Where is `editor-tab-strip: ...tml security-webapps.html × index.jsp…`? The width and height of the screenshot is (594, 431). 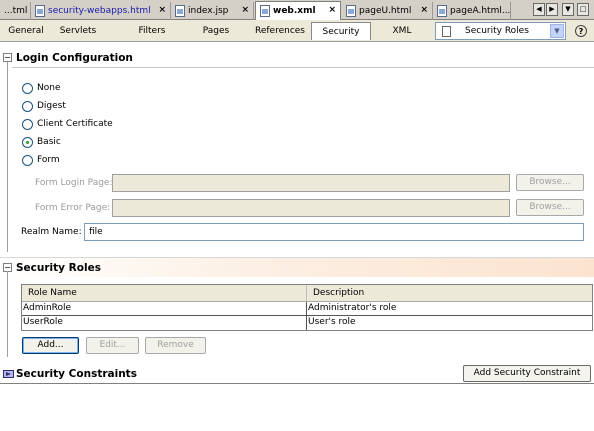 editor-tab-strip: ...tml security-webapps.html × index.jsp… is located at coordinates (297, 10).